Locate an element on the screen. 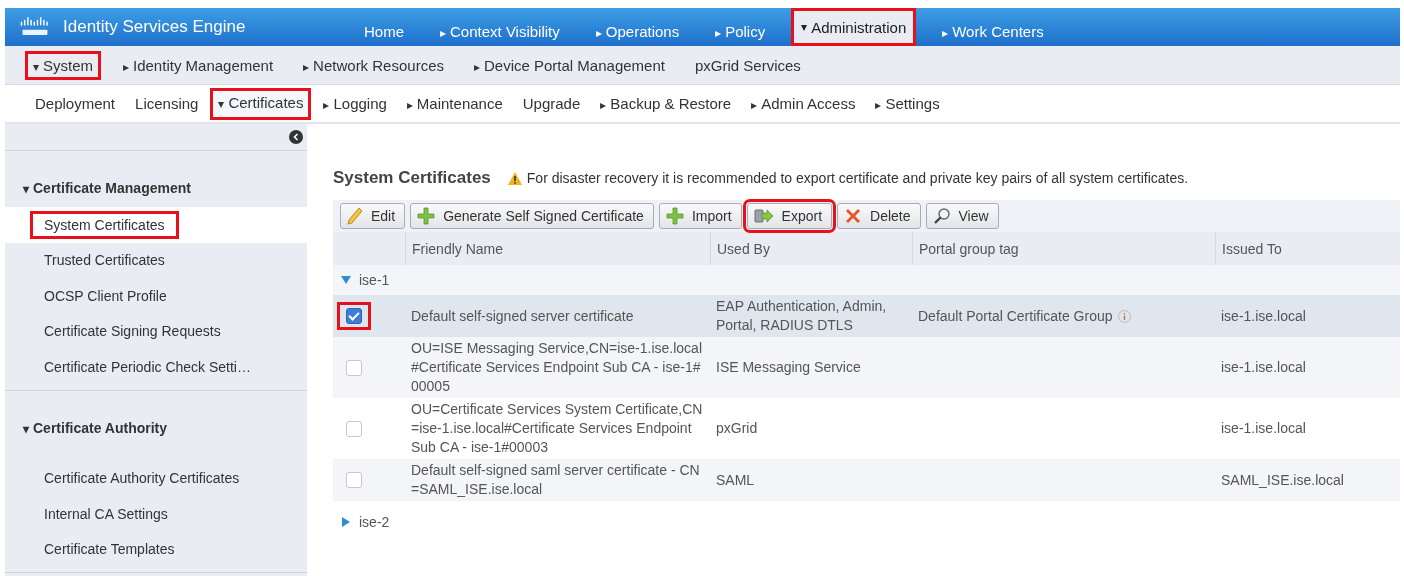 This screenshot has height=576, width=1404. warning-message: For disaster recovery it is recommended to export certificate and private key pairs of all system certificates. is located at coordinates (857, 178).